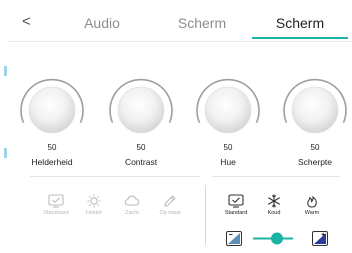 The height and width of the screenshot is (253, 352). What do you see at coordinates (228, 147) in the screenshot?
I see `hue-value: 50` at bounding box center [228, 147].